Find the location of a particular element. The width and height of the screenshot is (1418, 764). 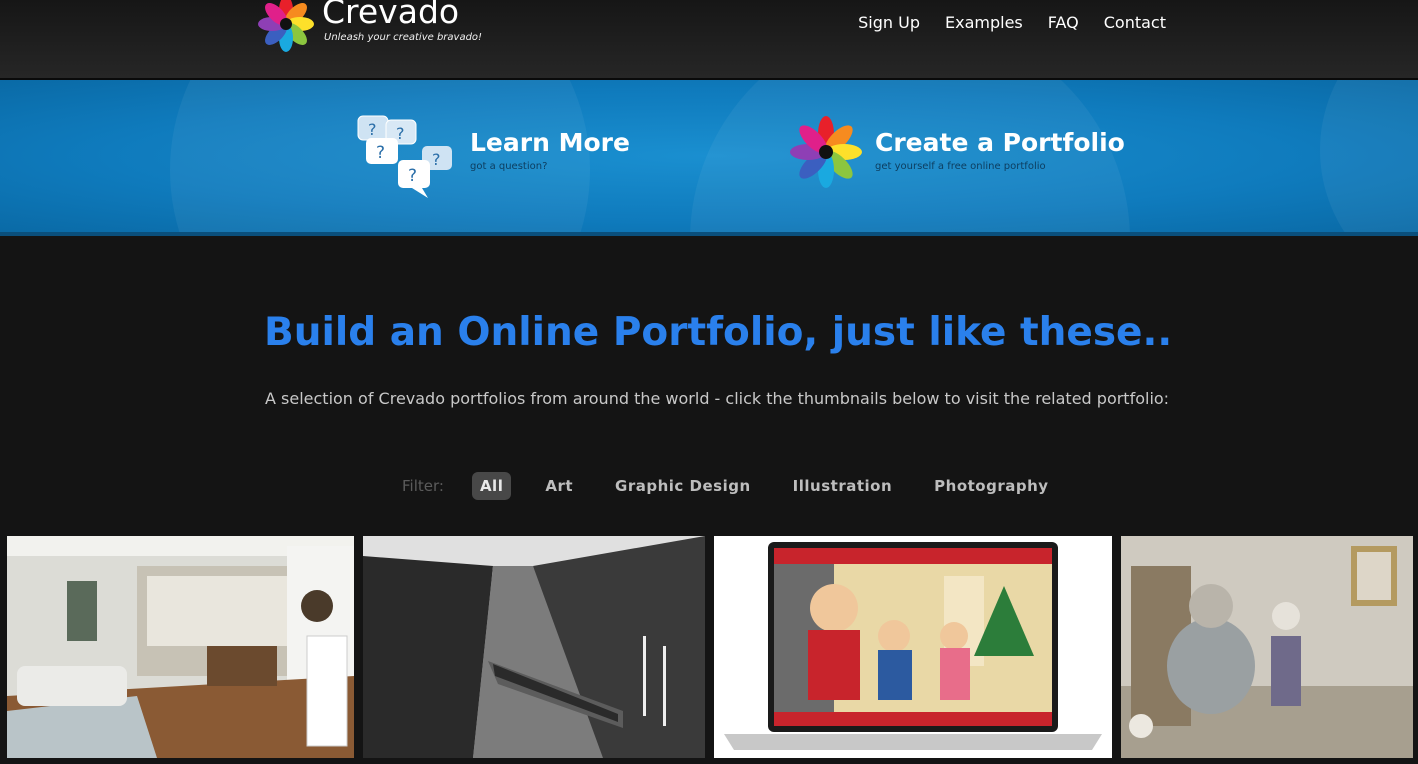

portfolio-thumbnail-sketch is located at coordinates (1267, 647).